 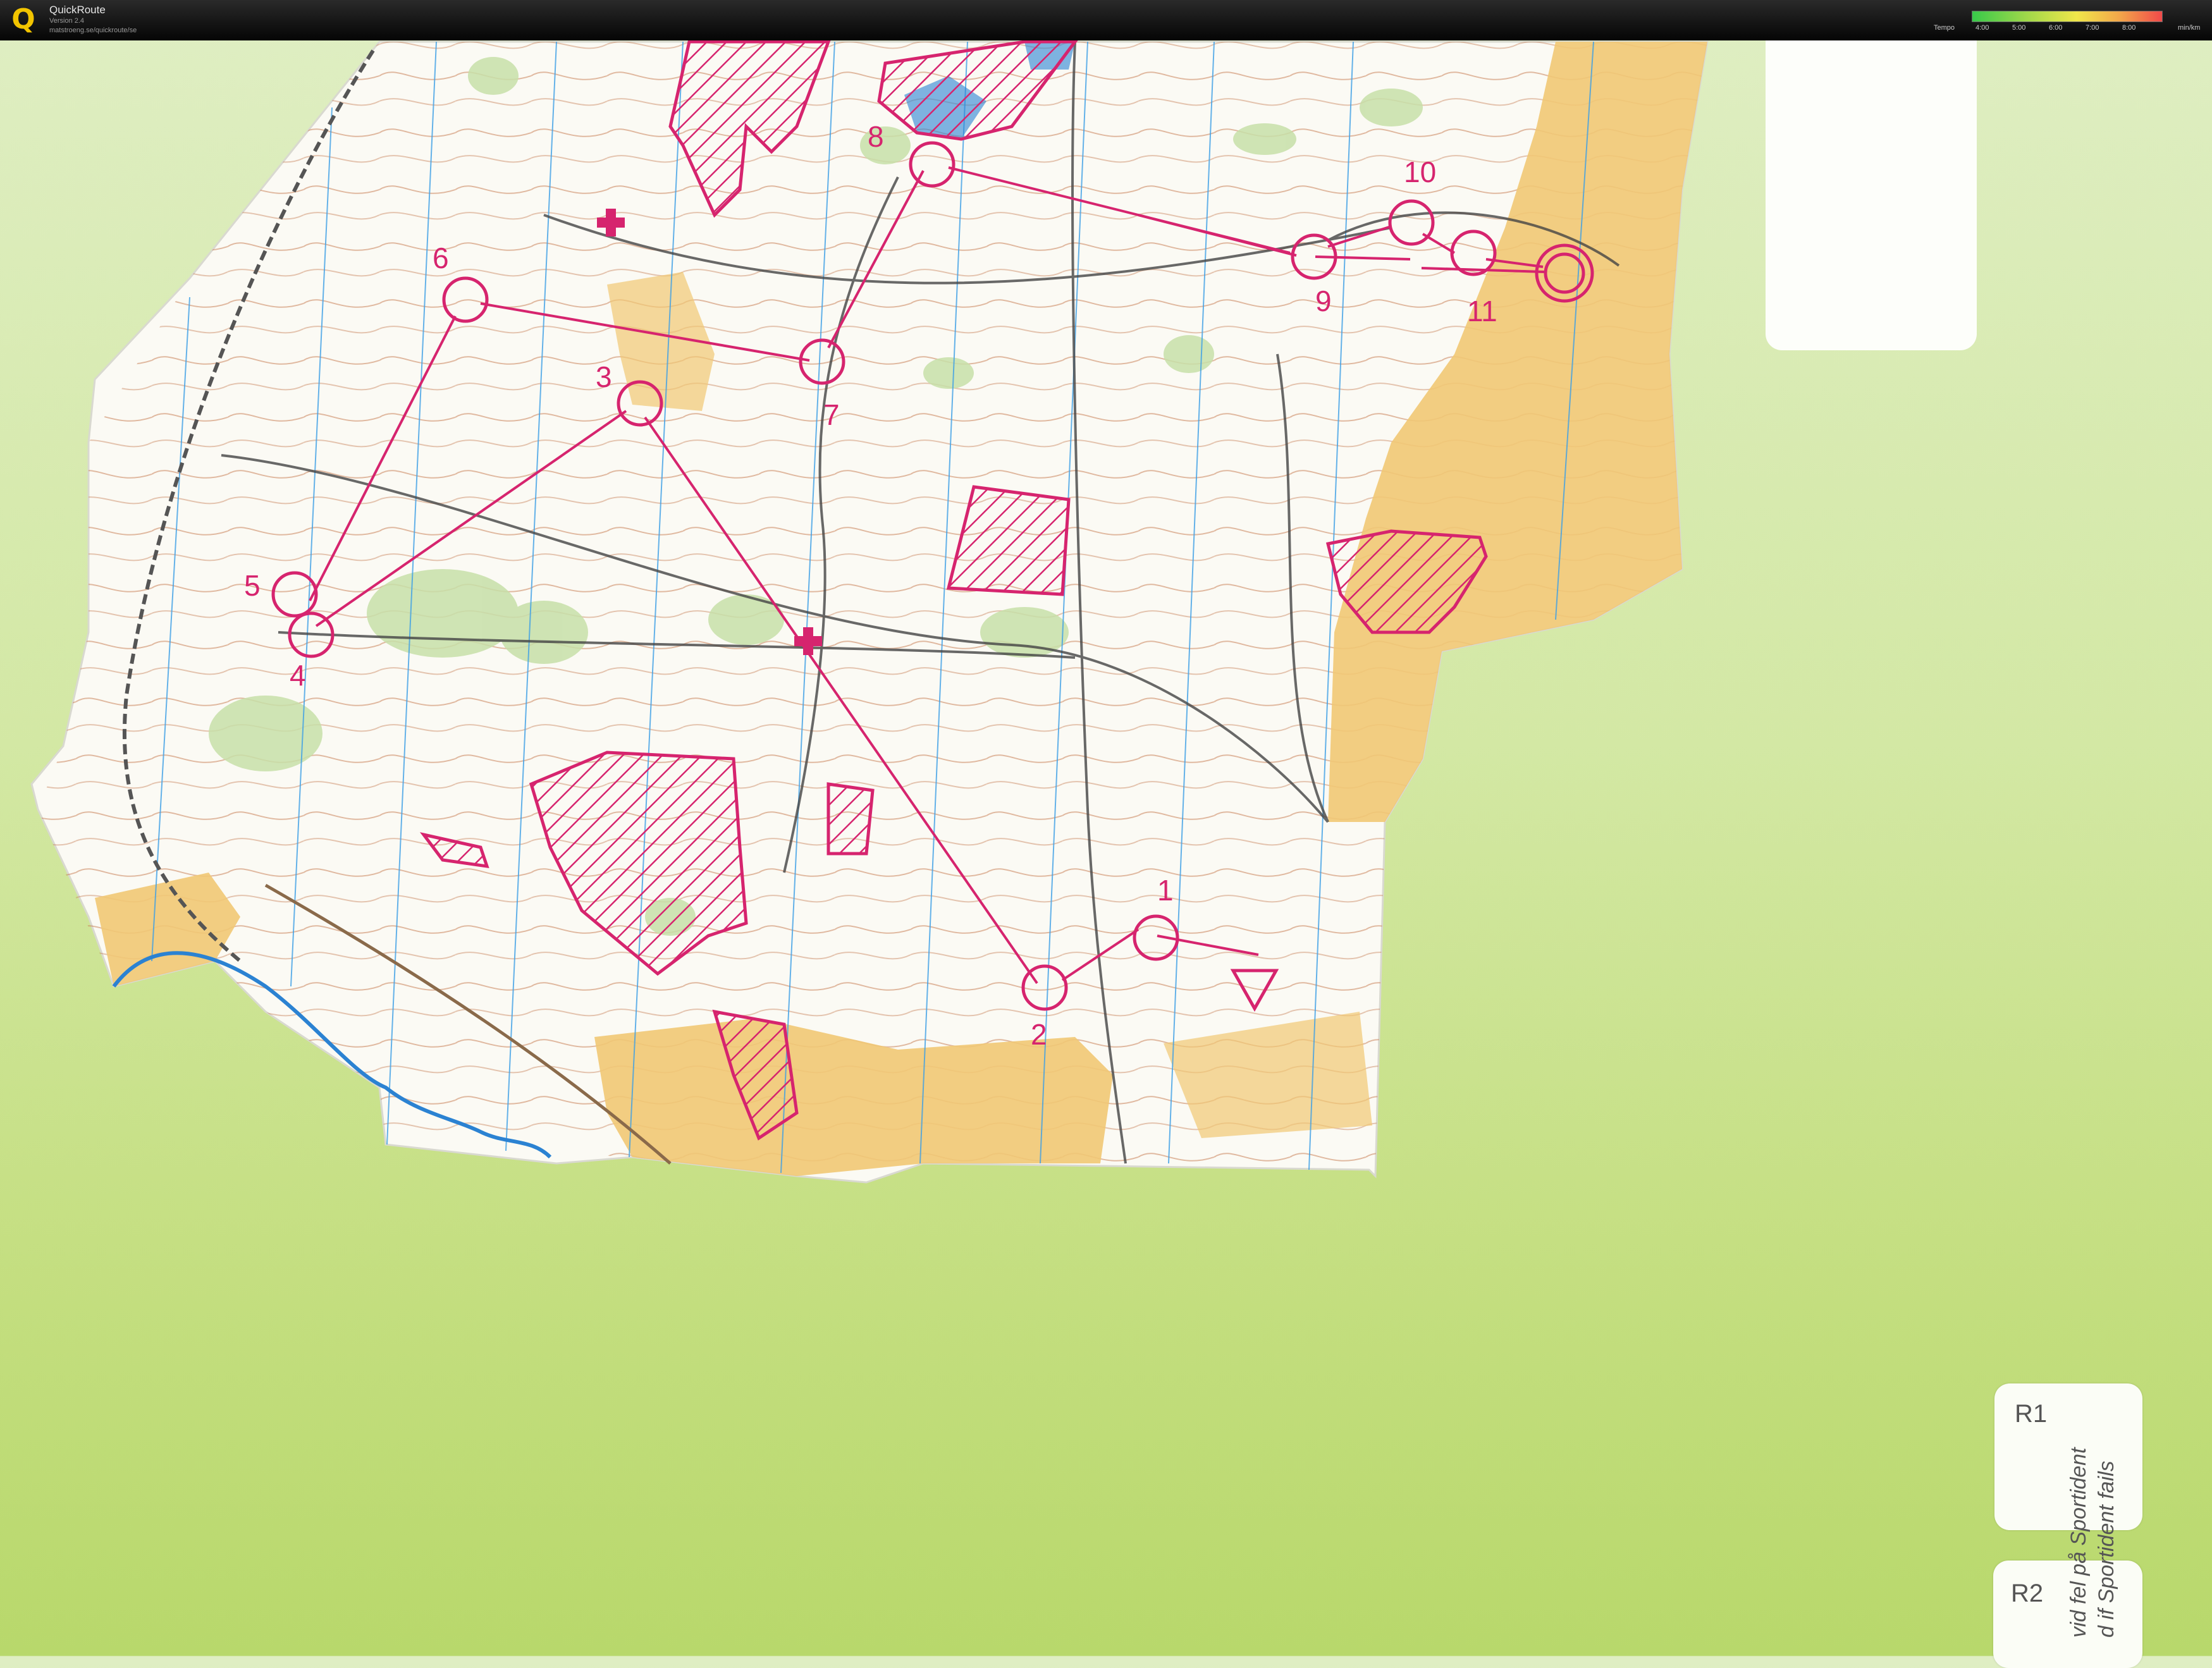 What do you see at coordinates (876, 136) in the screenshot?
I see `control-number: 8` at bounding box center [876, 136].